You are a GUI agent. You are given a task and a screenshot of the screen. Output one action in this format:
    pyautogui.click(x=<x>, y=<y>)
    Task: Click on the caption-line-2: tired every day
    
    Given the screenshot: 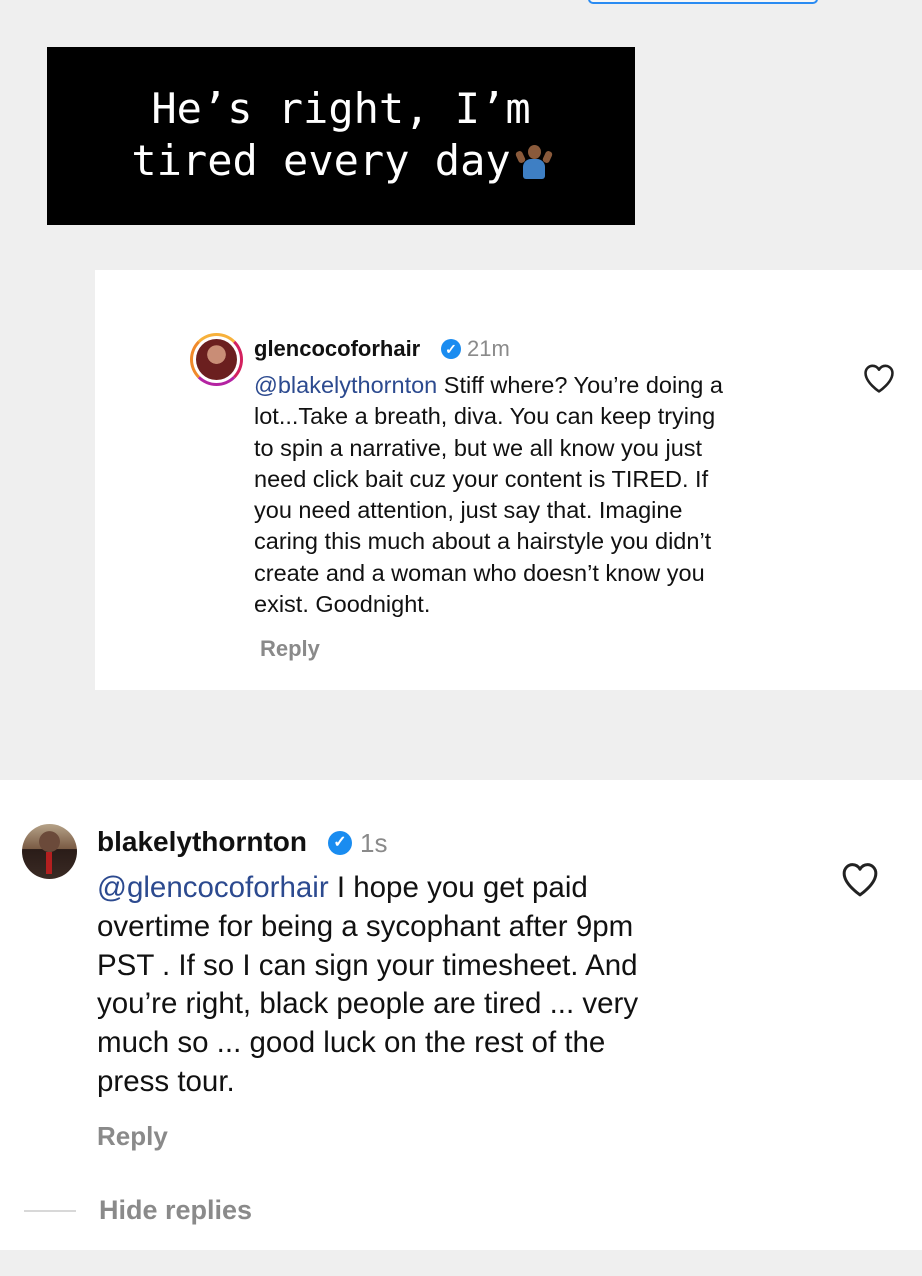 What is the action you would take?
    pyautogui.click(x=341, y=161)
    